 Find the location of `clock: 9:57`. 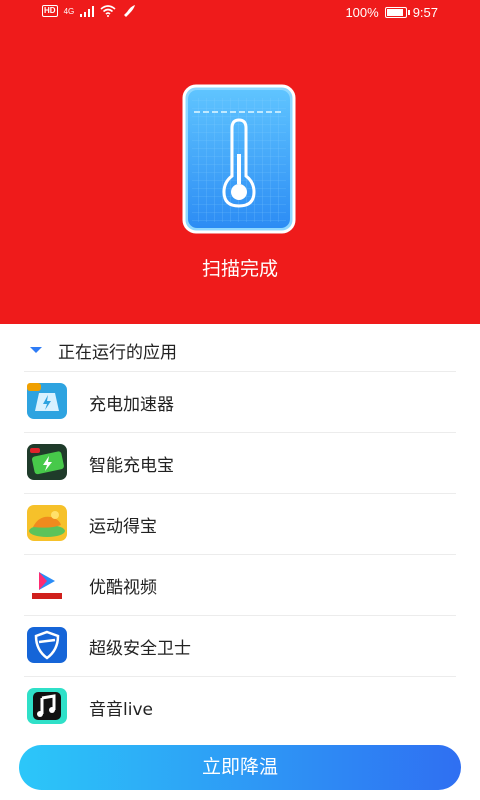

clock: 9:57 is located at coordinates (425, 12).